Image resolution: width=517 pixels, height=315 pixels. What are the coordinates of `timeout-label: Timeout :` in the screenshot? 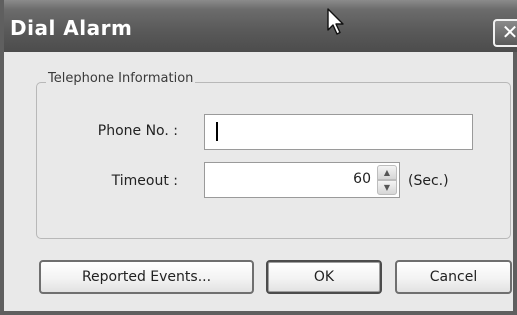 It's located at (144, 181).